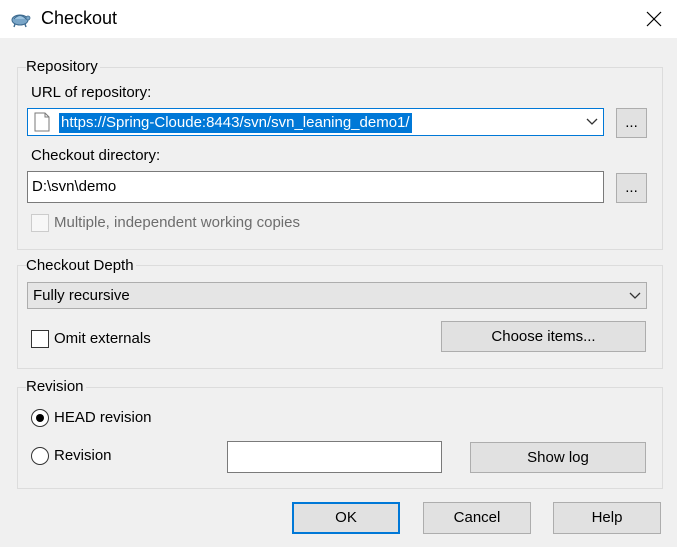 The width and height of the screenshot is (677, 547). I want to click on head-revision-radio, so click(40, 418).